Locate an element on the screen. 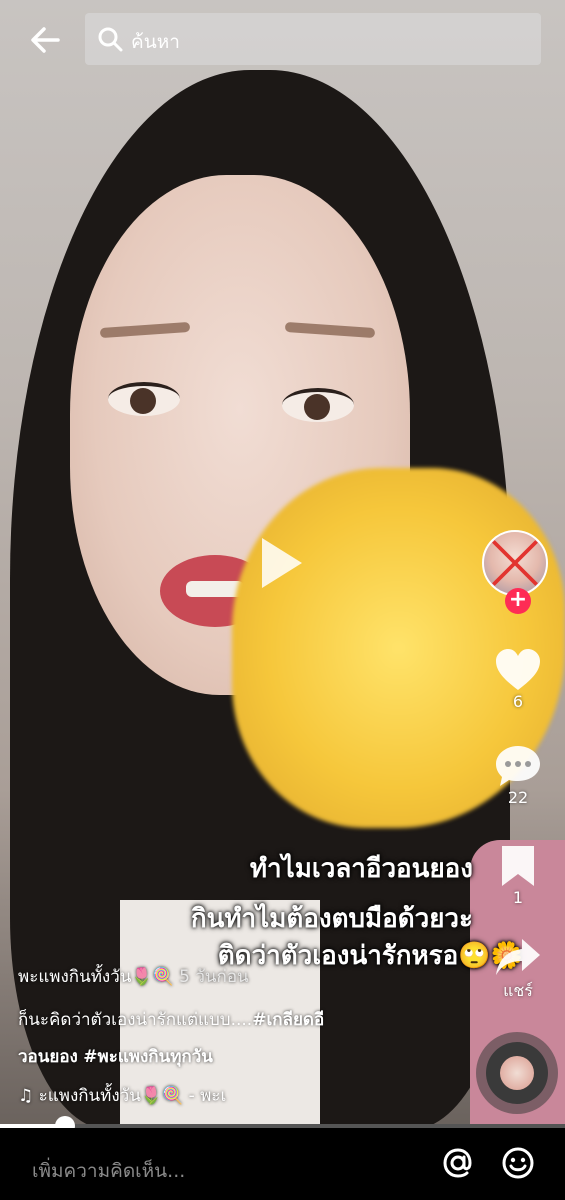  music-ticker: ♫ ะแพงกินทั้งวัน🌷🍭 - พะเ is located at coordinates (122, 1095).